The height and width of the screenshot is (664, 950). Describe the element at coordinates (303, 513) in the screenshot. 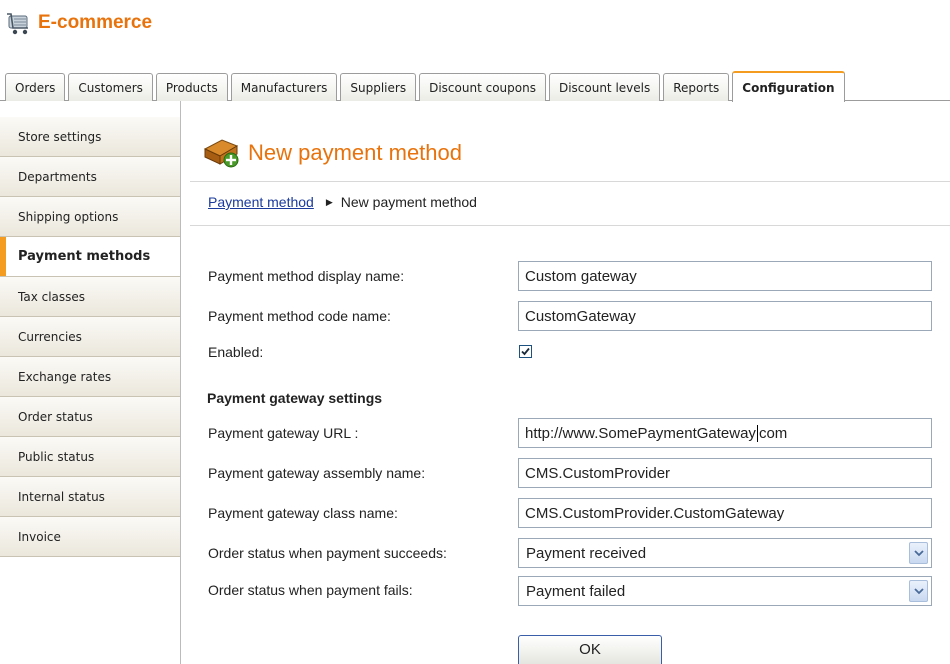

I see `class-name-label: Payment gateway class name:` at that location.